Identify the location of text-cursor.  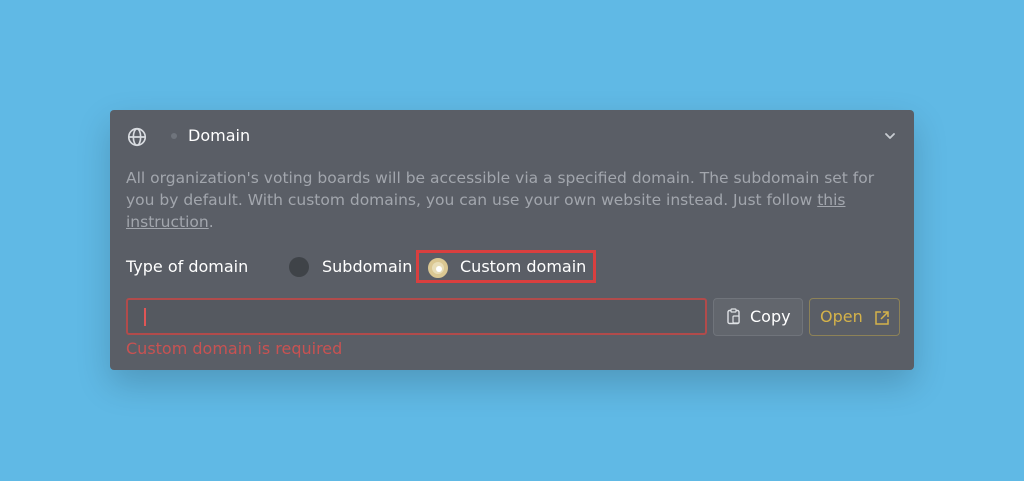
(145, 317).